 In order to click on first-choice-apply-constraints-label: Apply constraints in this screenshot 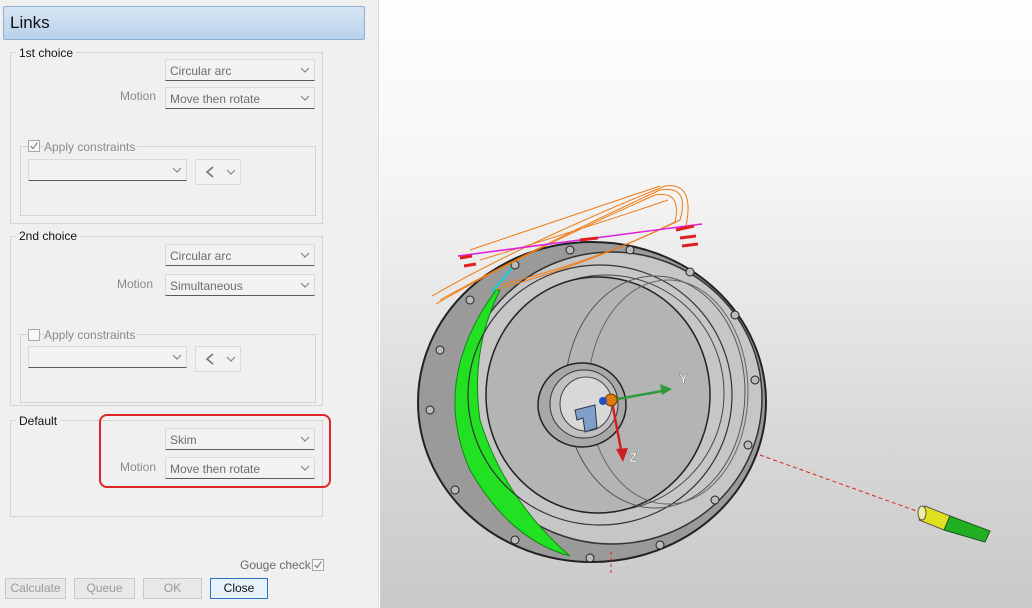, I will do `click(91, 147)`.